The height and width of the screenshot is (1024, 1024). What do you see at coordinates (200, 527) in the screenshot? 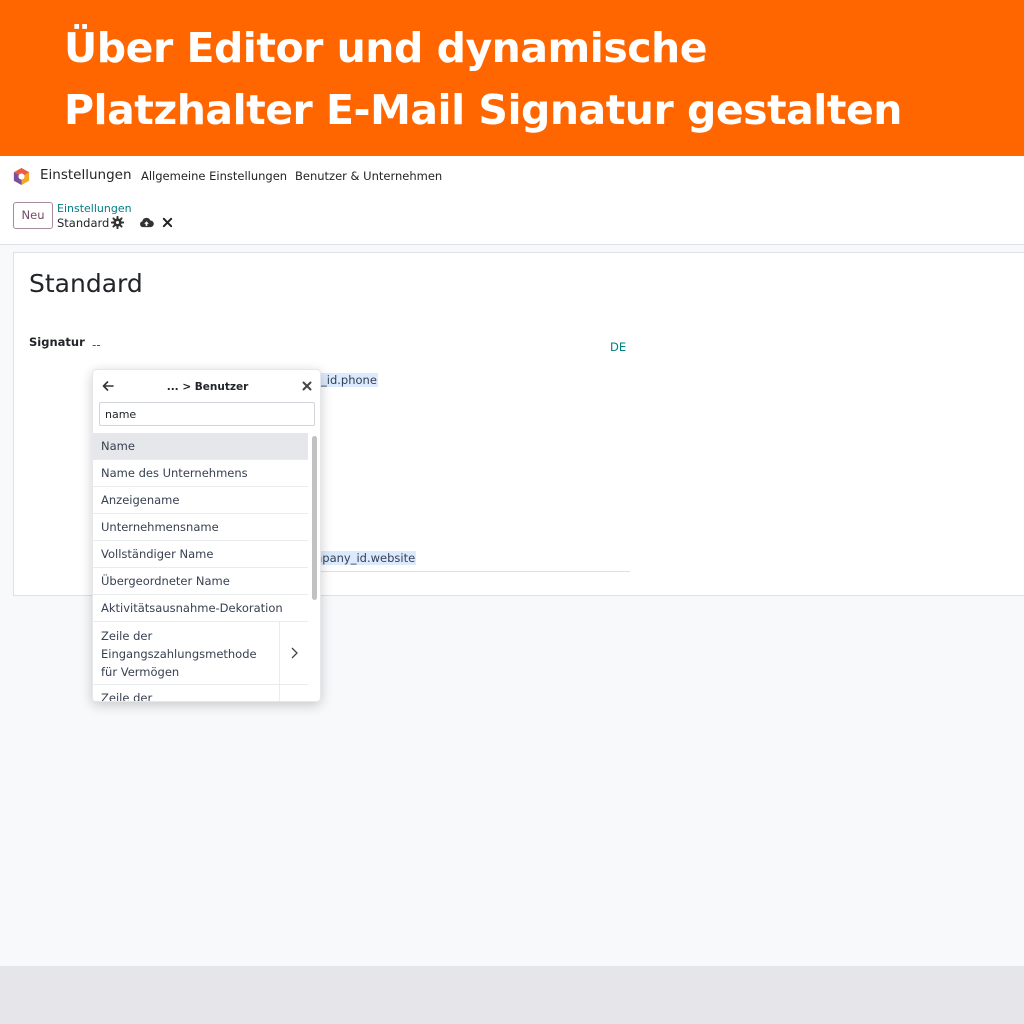
I see `field-item-commercial-company-name: Unternehmensname` at bounding box center [200, 527].